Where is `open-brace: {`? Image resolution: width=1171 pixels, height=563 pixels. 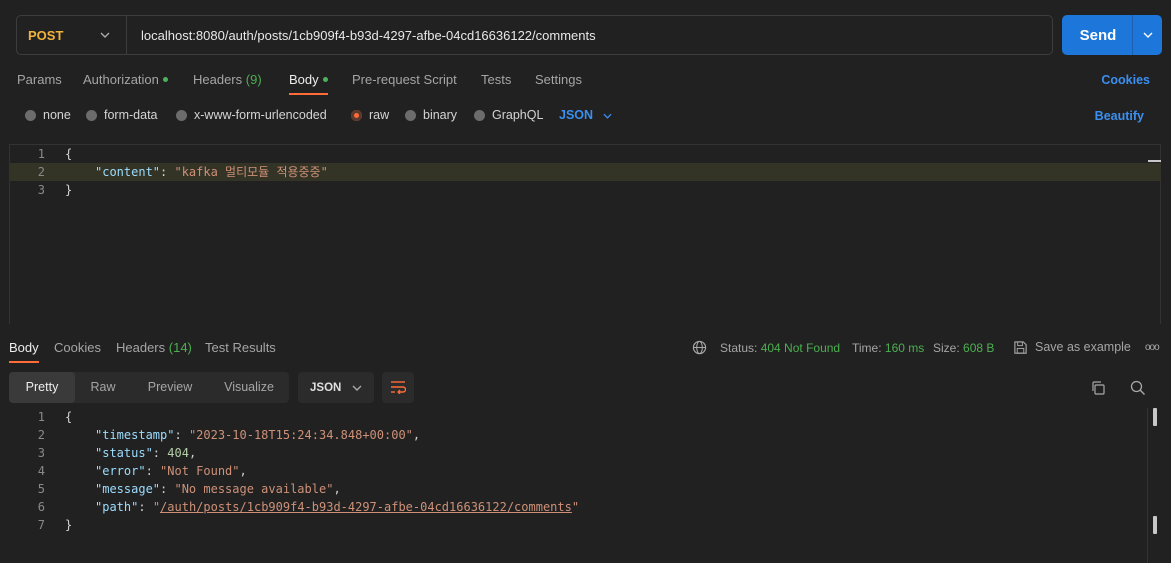 open-brace: { is located at coordinates (69, 154).